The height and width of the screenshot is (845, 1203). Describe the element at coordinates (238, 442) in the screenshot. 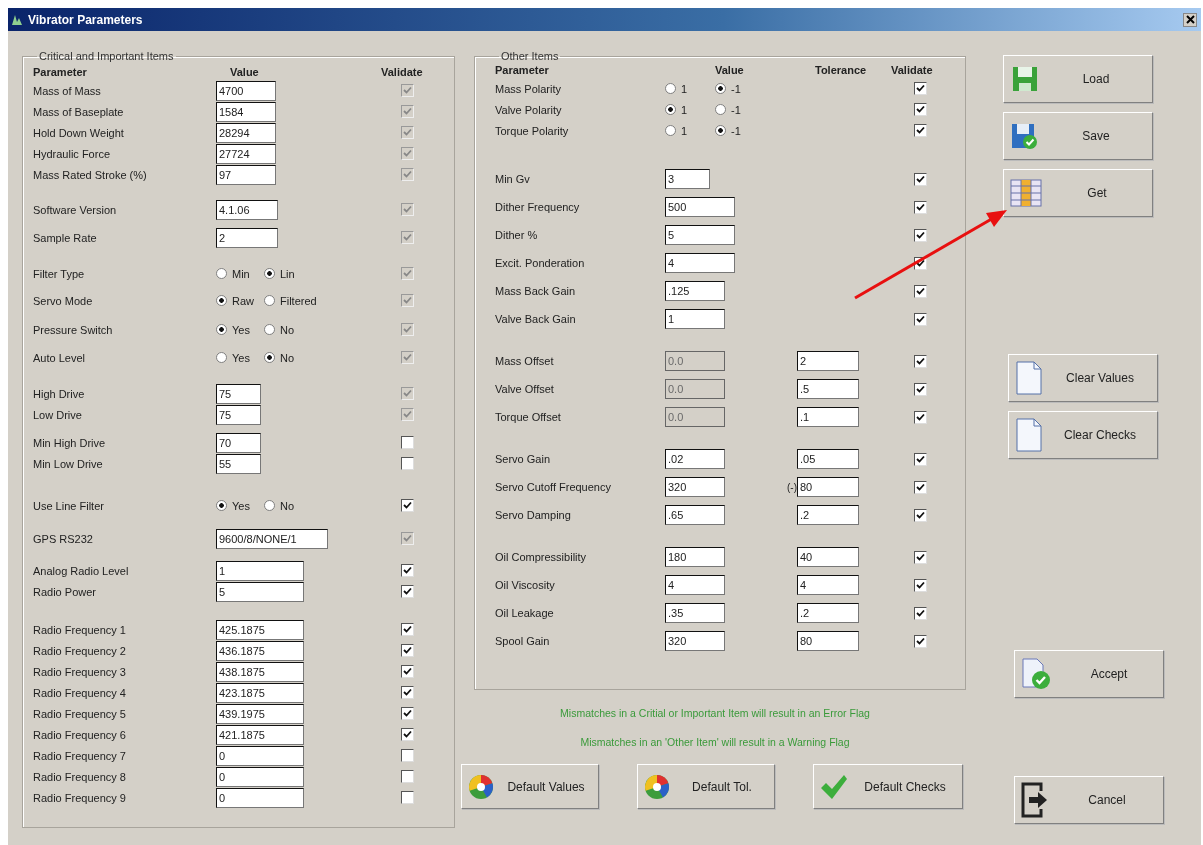

I see `value-field: 70` at that location.